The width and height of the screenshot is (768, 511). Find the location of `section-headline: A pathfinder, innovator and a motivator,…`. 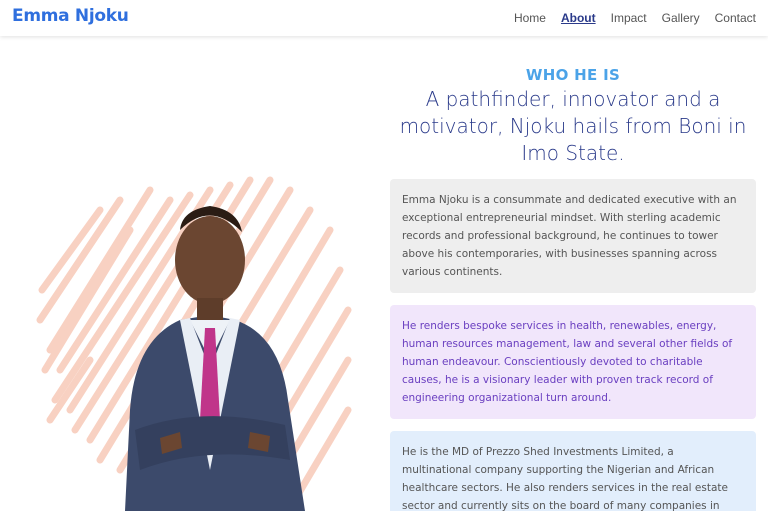

section-headline: A pathfinder, innovator and a motivator,… is located at coordinates (573, 126).